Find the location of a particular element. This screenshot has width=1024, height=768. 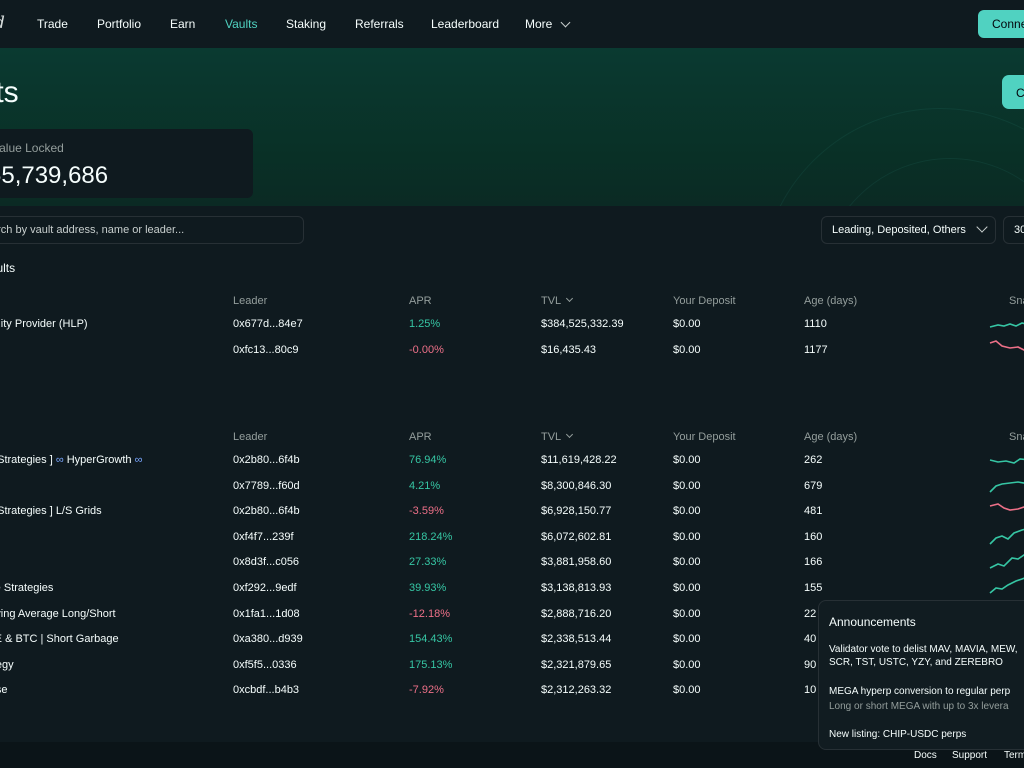

table-cell-leader: 0xfc13...80c9 is located at coordinates (265, 350).